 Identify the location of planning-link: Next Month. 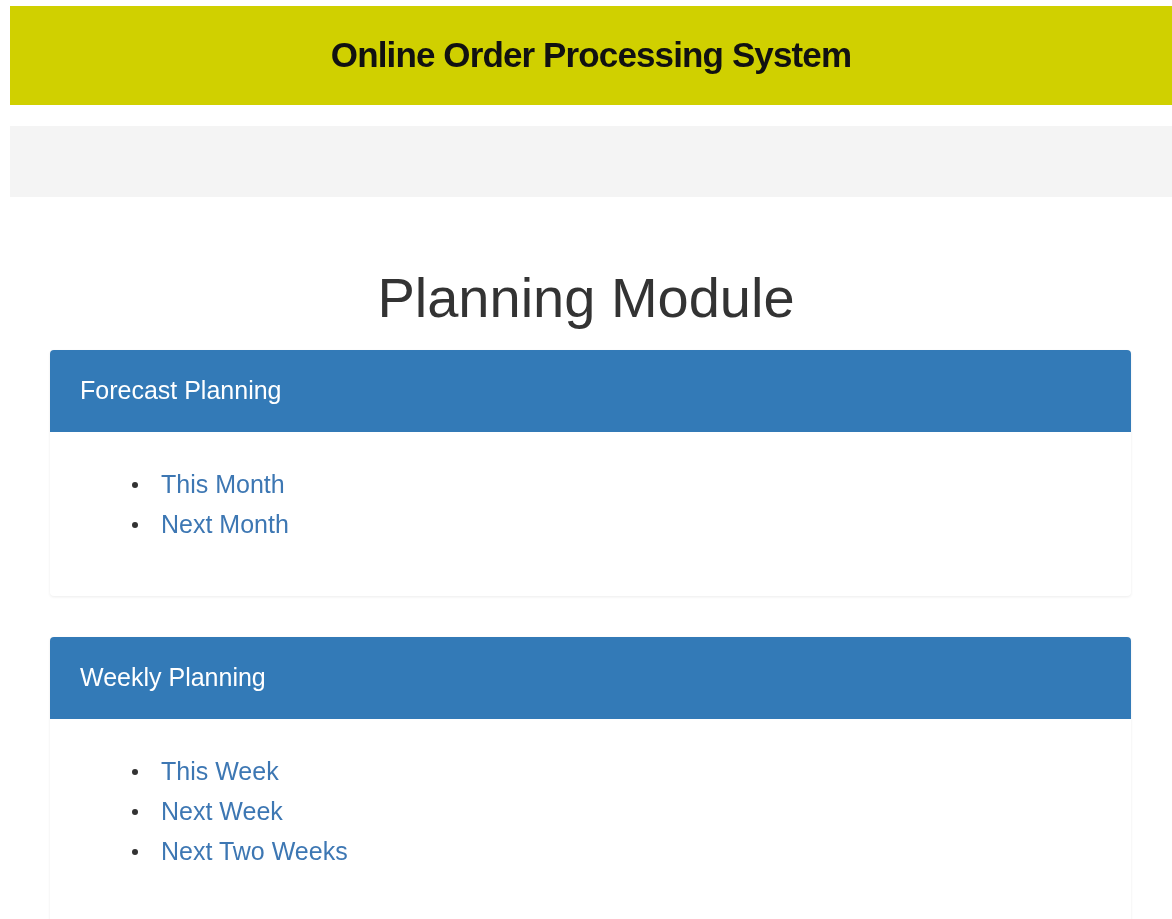
(225, 525).